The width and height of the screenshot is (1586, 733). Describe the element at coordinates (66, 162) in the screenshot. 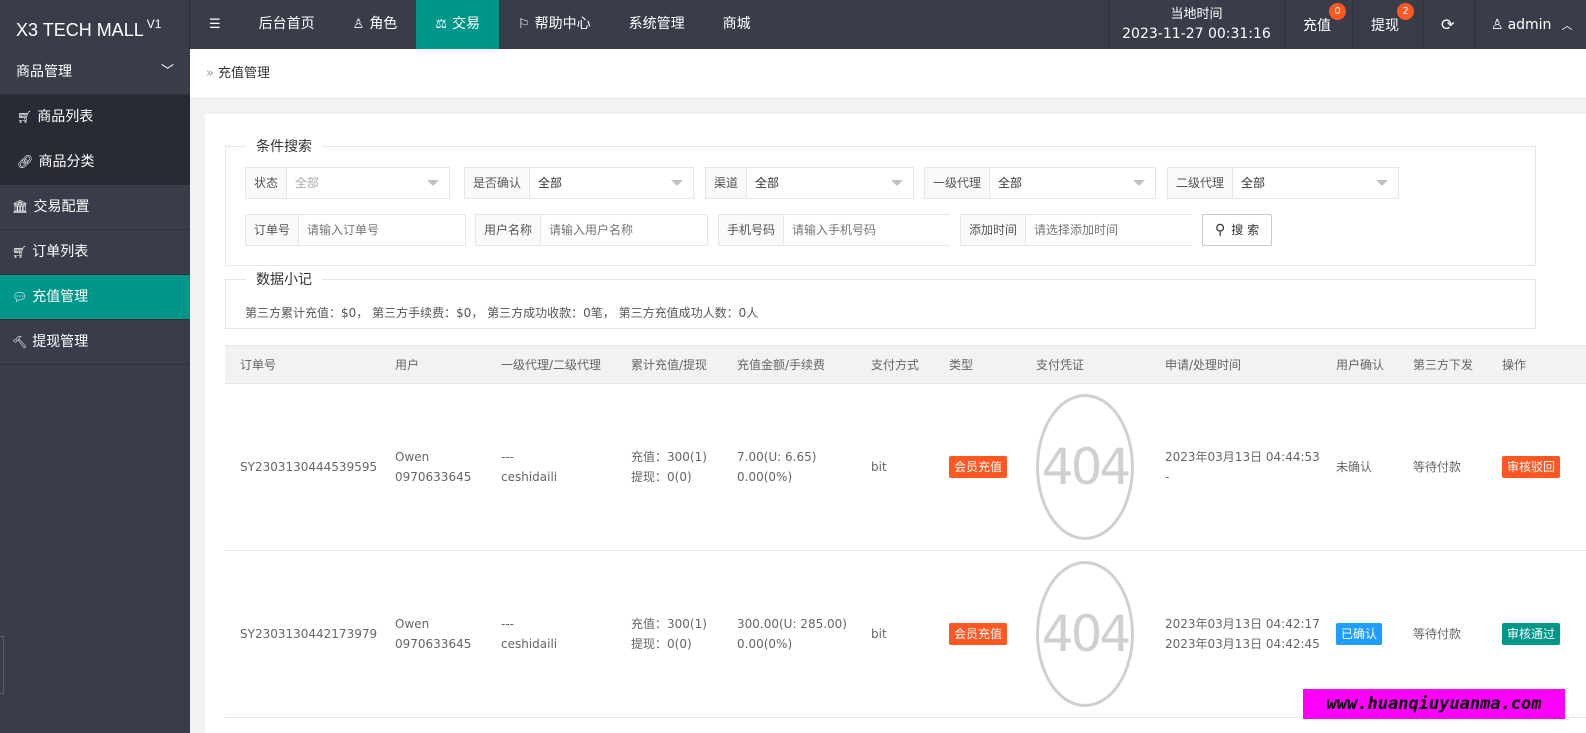

I see `sidebar-item-label: 商品分类` at that location.